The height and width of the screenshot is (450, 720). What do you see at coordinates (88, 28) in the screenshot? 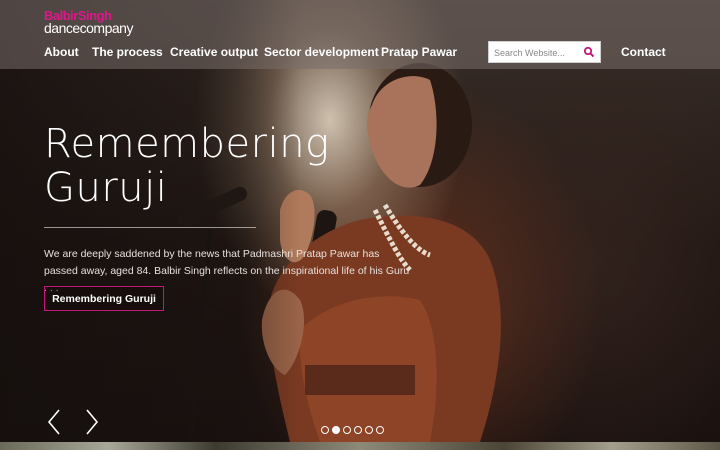
I see `brand-name-line2: dancecompany` at bounding box center [88, 28].